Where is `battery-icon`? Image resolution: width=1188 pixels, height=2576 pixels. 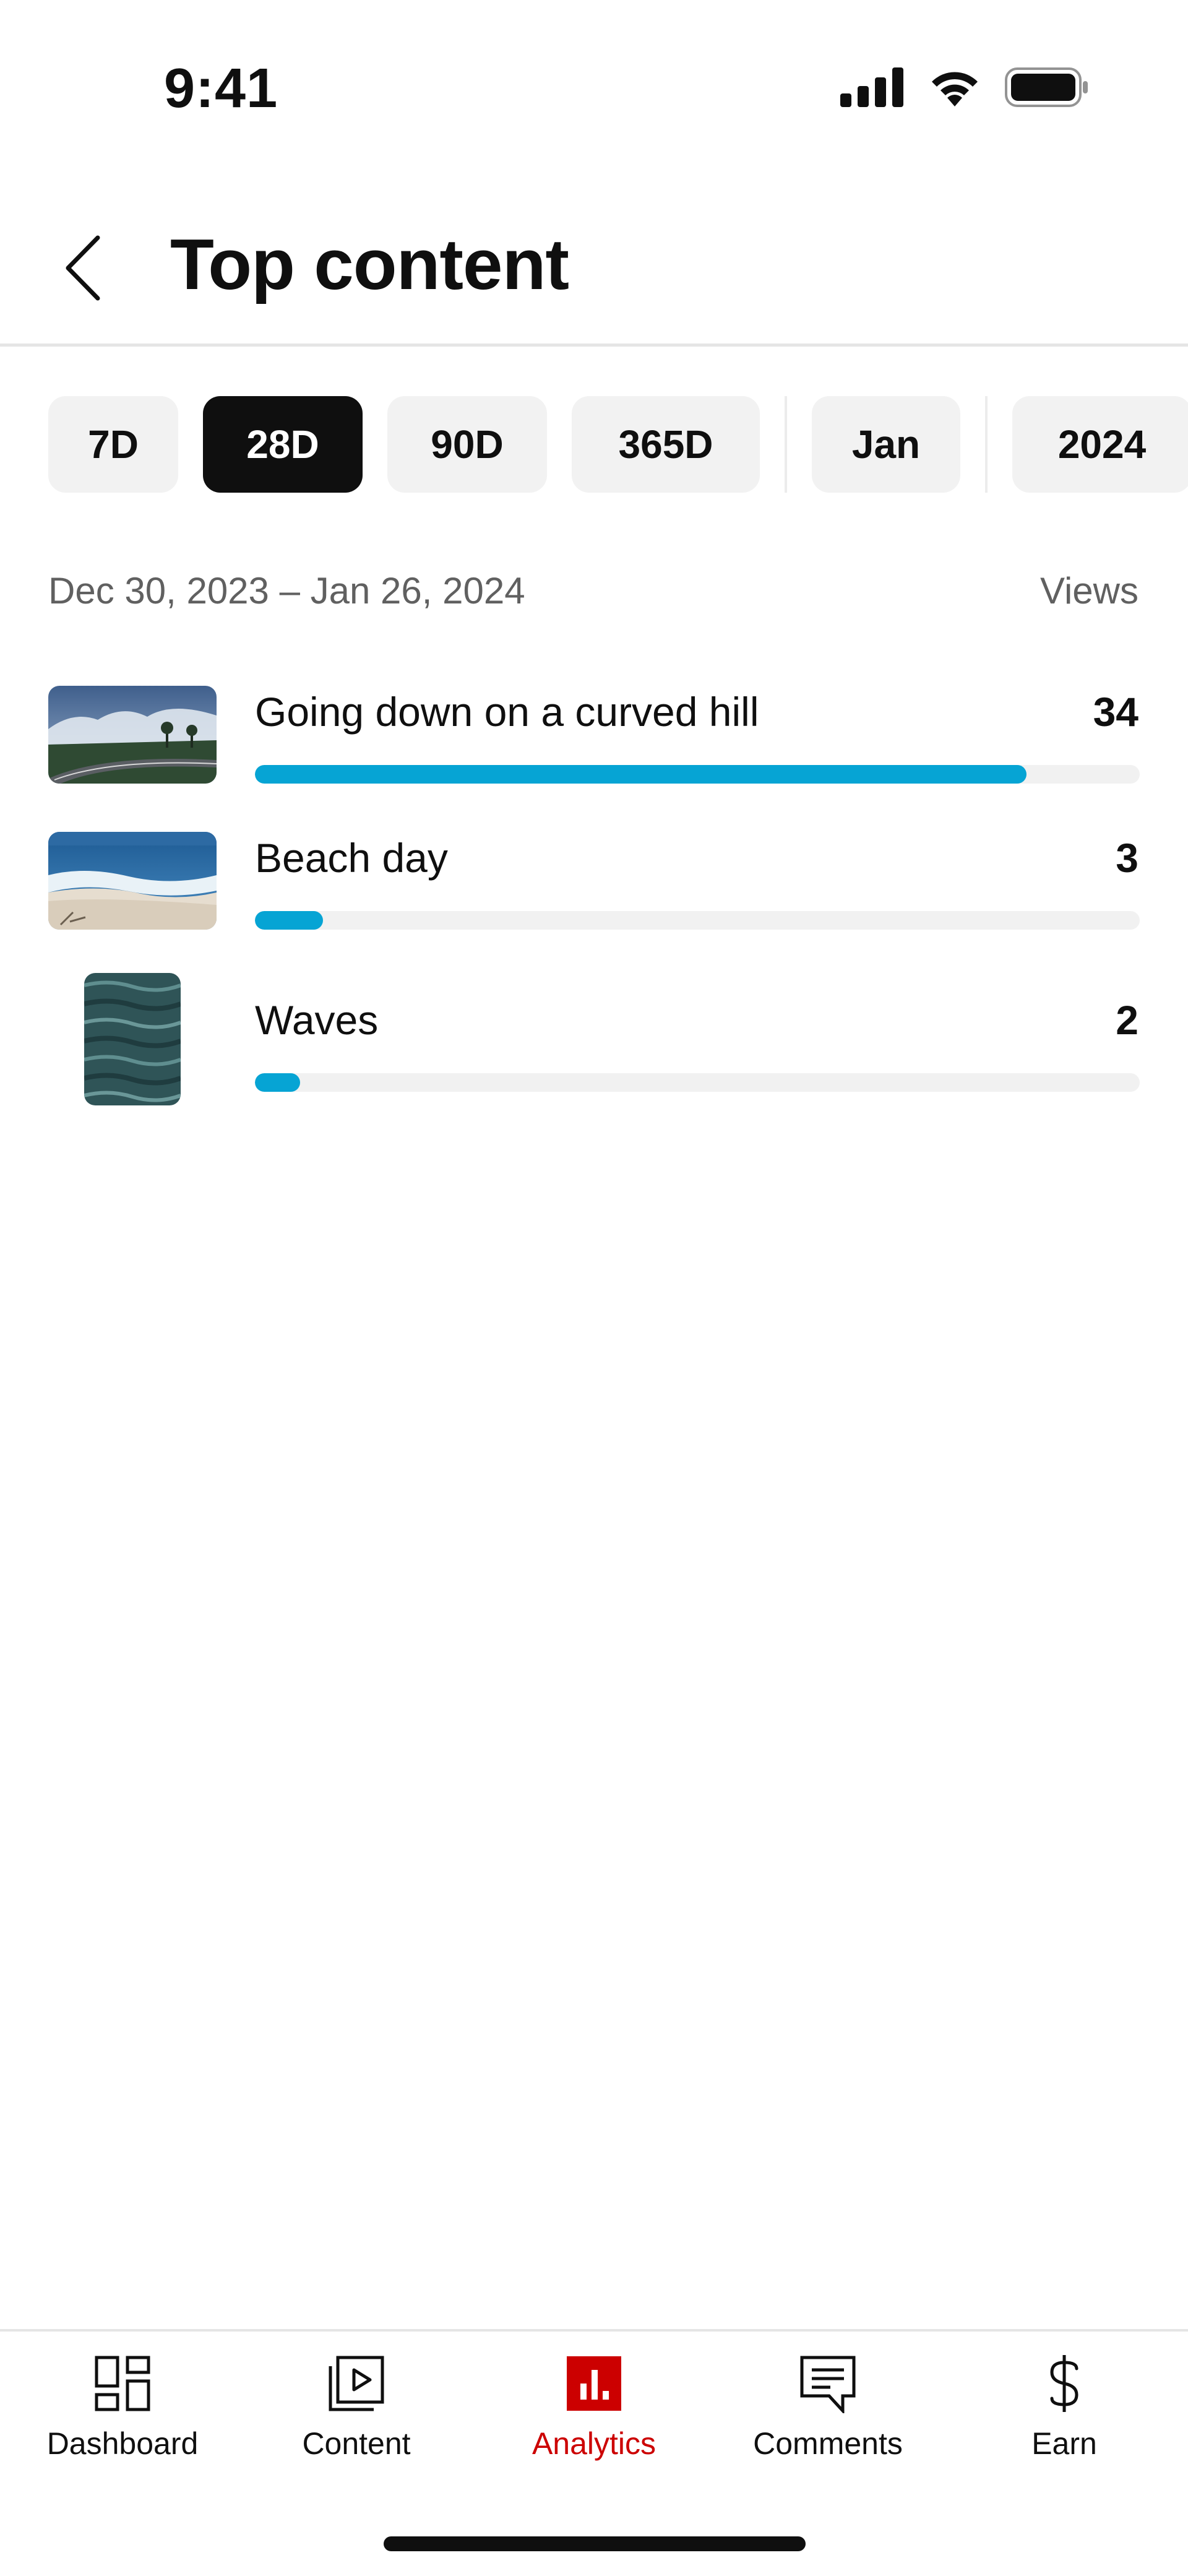 battery-icon is located at coordinates (1047, 88).